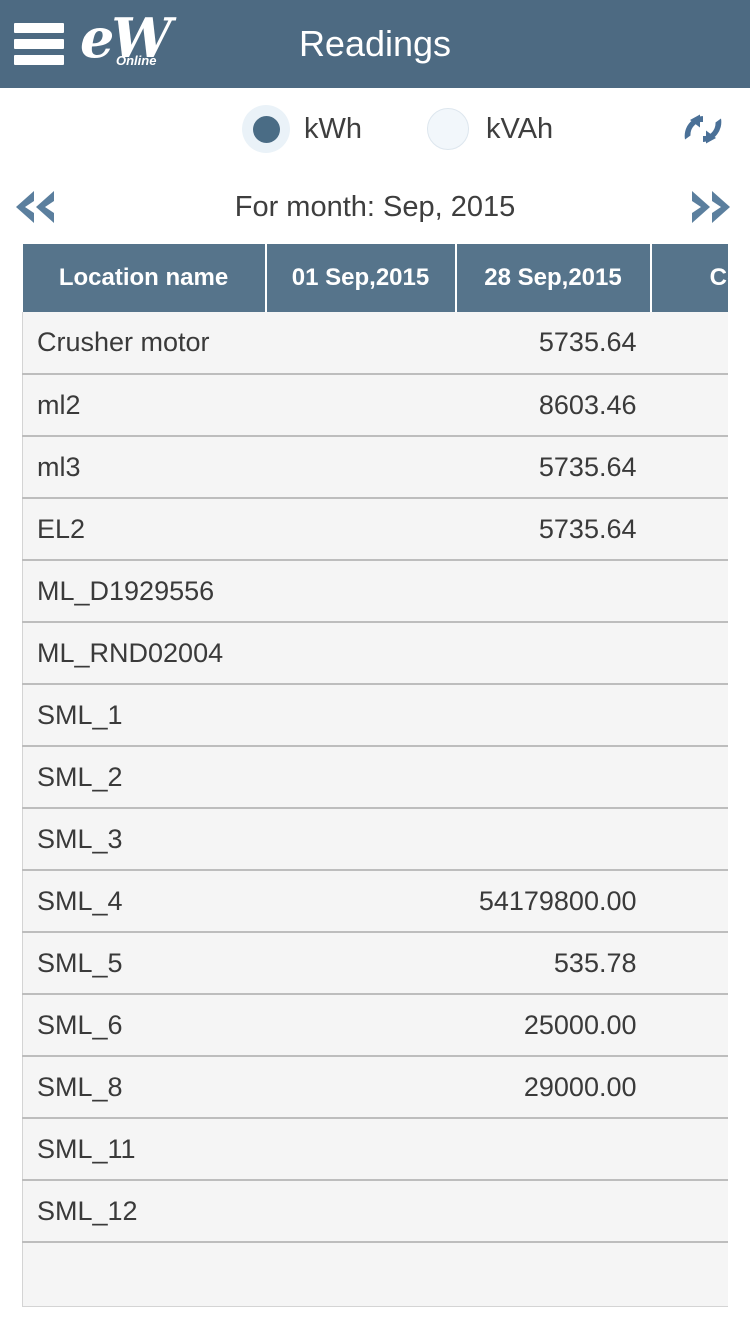  What do you see at coordinates (126, 43) in the screenshot?
I see `app-logo: eW Online` at bounding box center [126, 43].